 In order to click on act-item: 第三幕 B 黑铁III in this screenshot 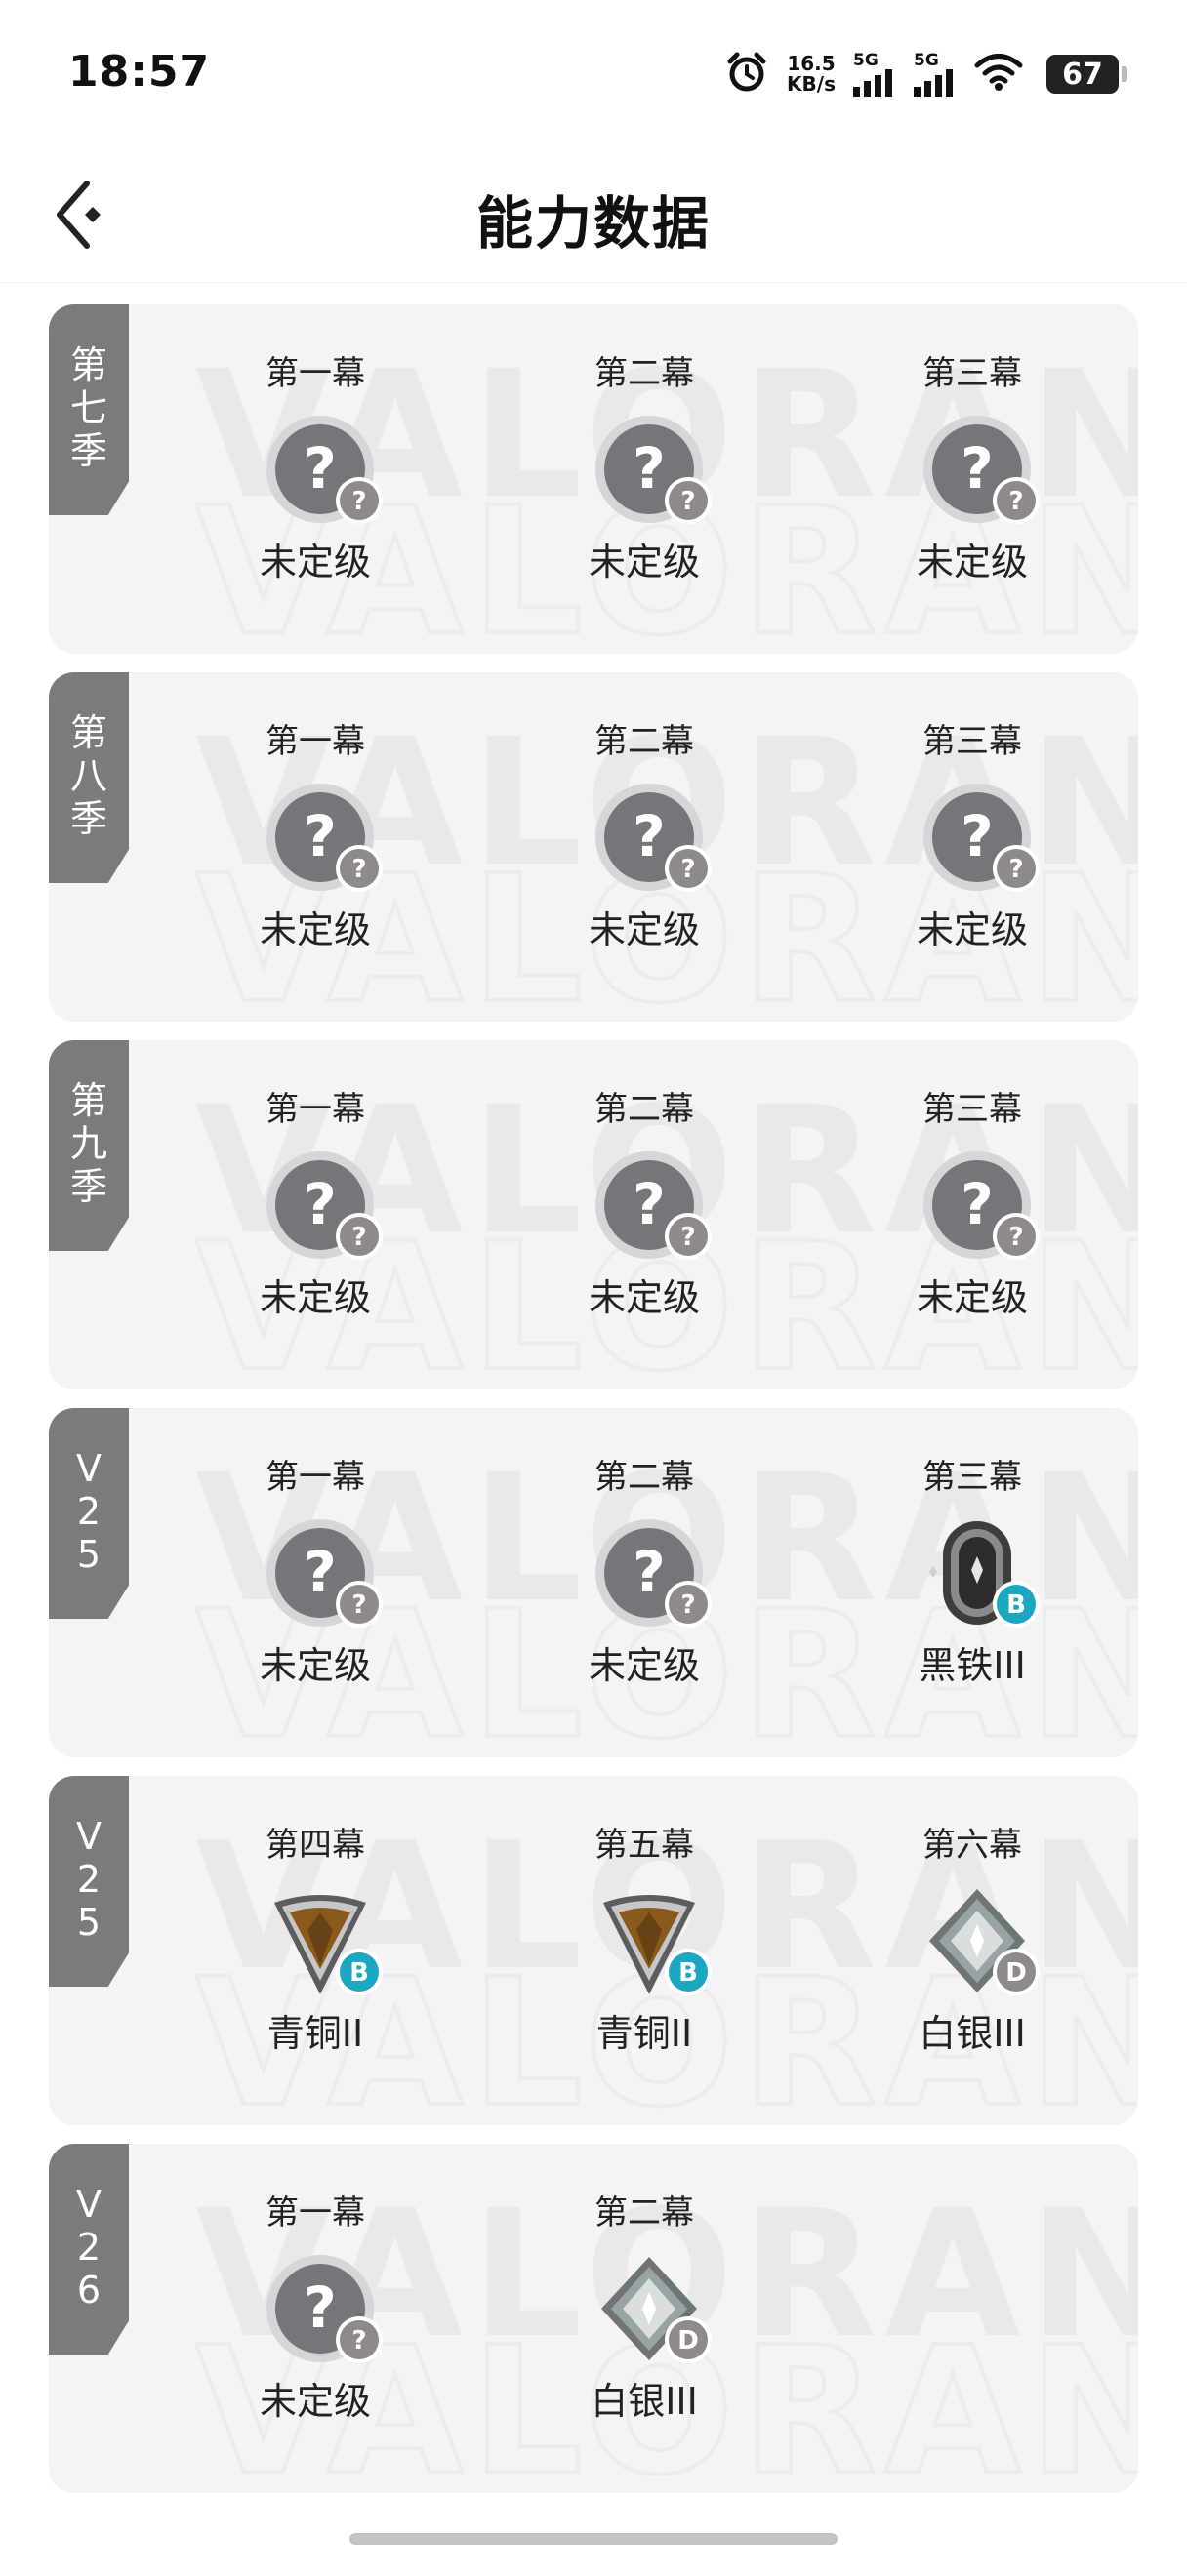, I will do `click(972, 1582)`.